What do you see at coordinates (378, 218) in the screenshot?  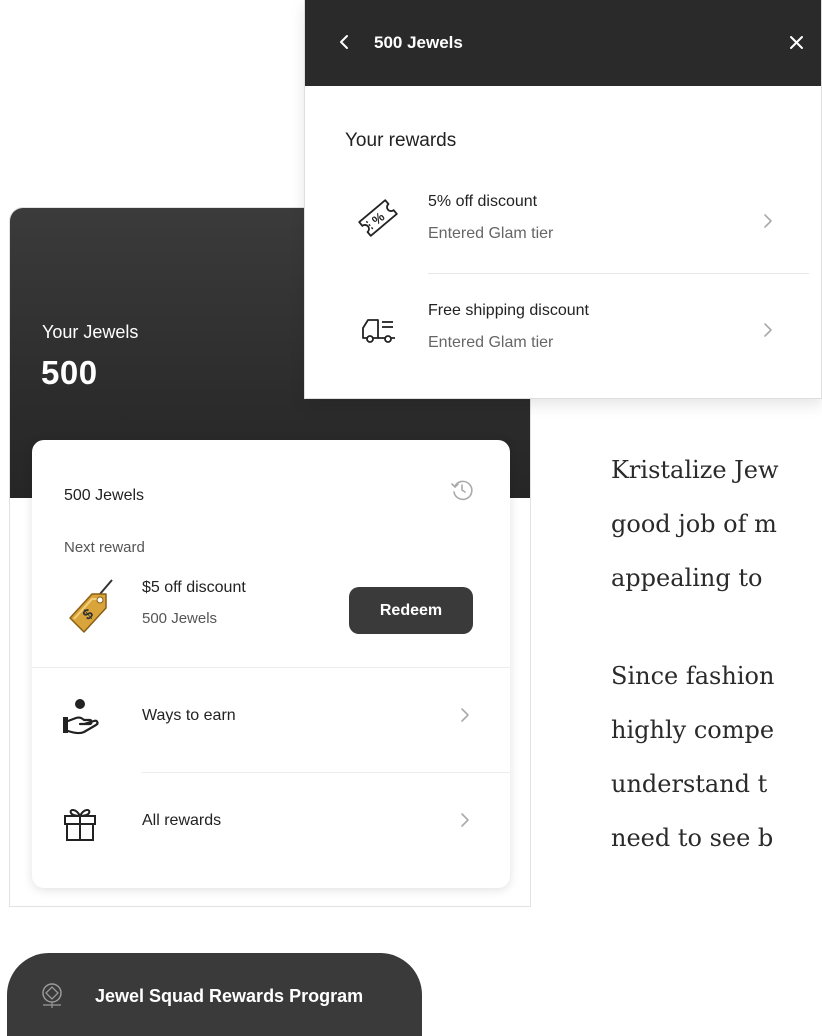 I see `percent-ticket-icon: %` at bounding box center [378, 218].